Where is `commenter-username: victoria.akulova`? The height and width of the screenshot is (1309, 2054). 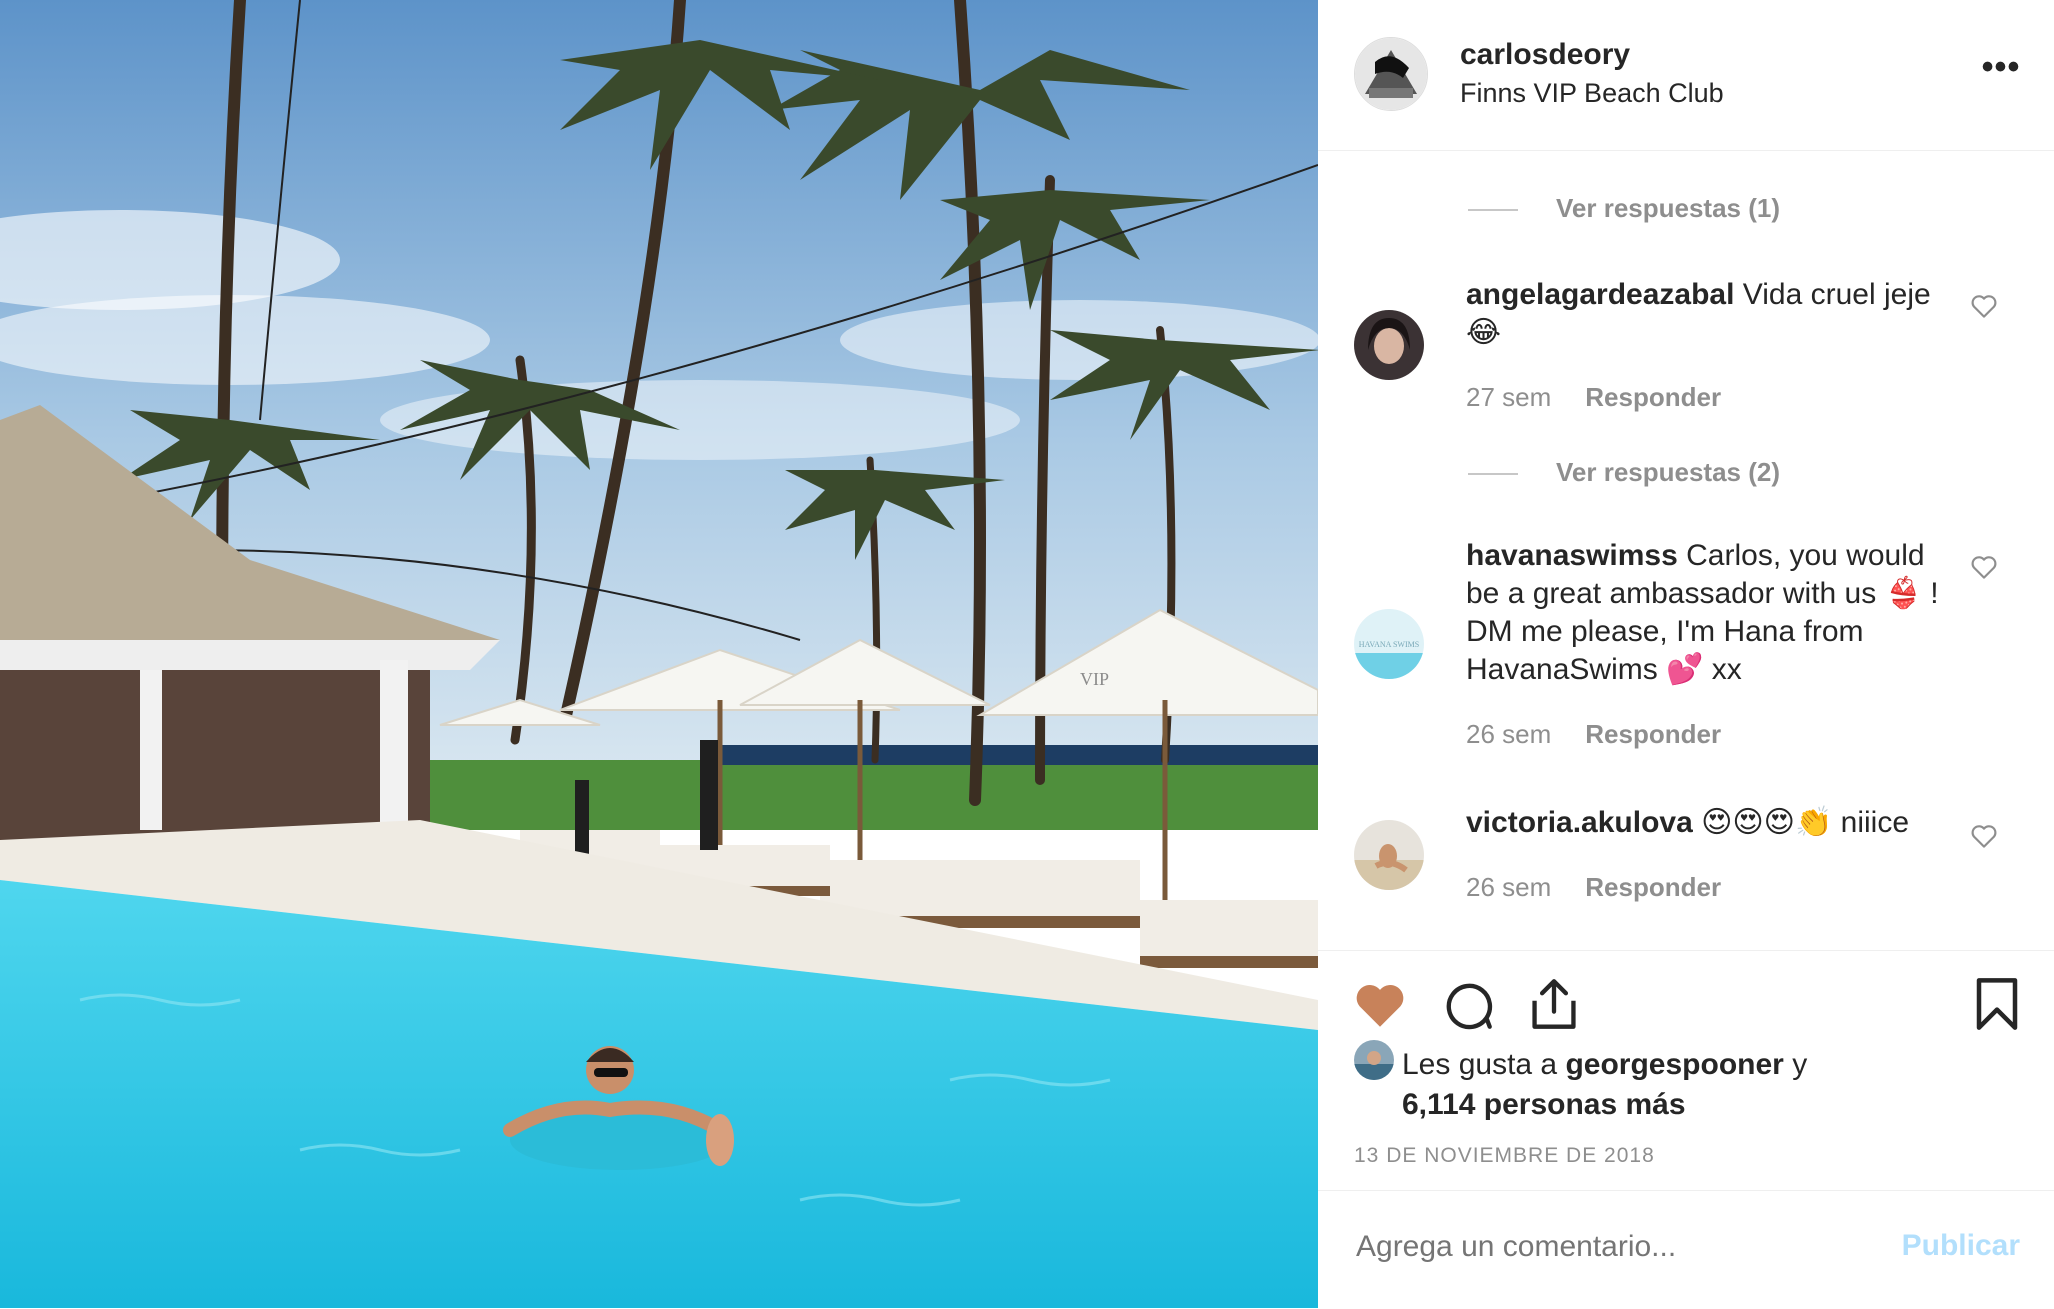
commenter-username: victoria.akulova is located at coordinates (1579, 822).